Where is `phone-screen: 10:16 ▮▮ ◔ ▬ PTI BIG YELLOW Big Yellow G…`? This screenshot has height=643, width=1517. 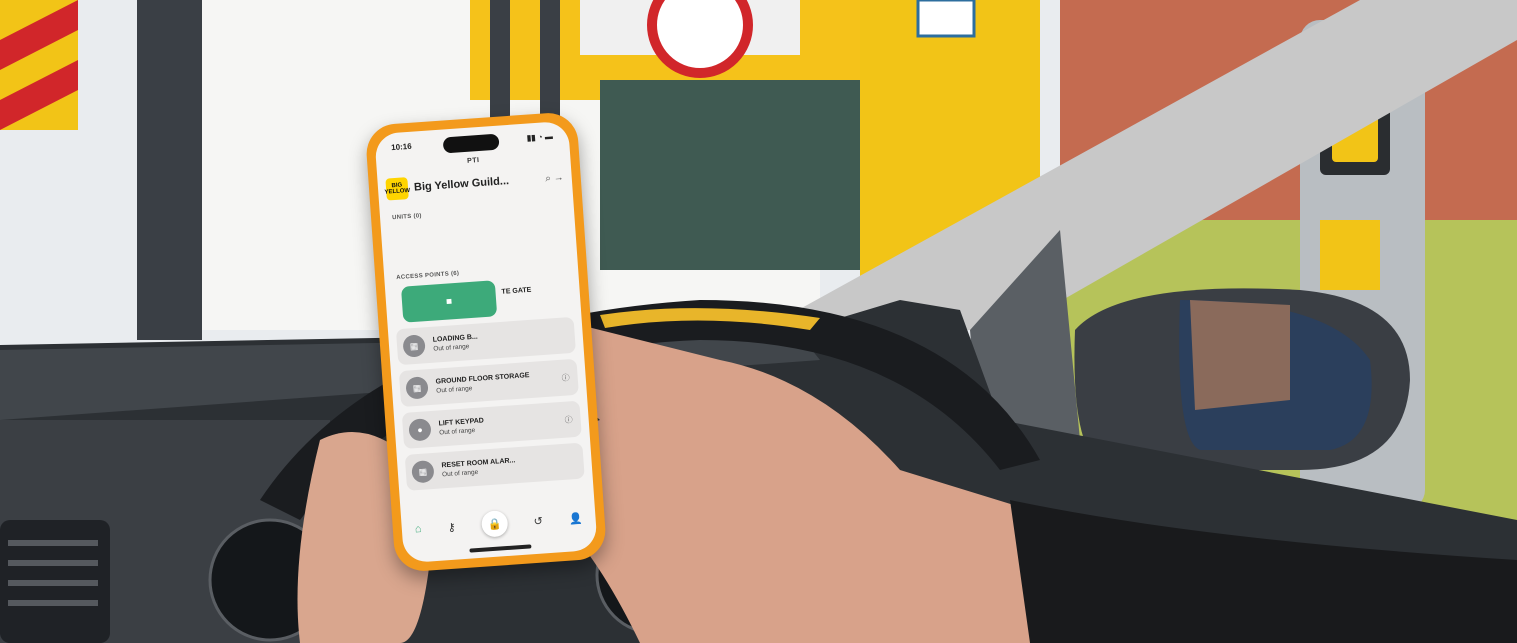
phone-screen: 10:16 ▮▮ ◔ ▬ PTI BIG YELLOW Big Yellow G… is located at coordinates (486, 342).